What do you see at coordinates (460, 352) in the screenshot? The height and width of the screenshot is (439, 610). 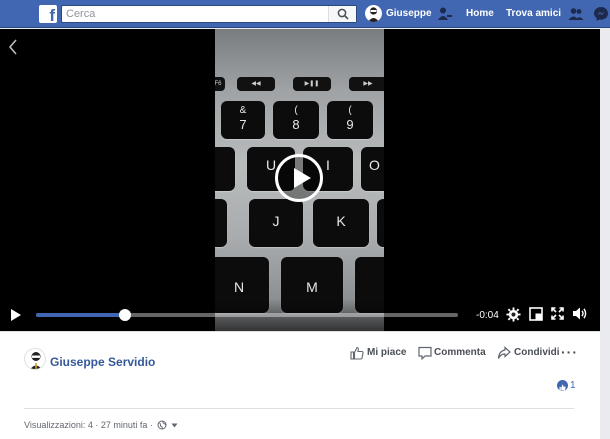 I see `comment-label: Commenta` at bounding box center [460, 352].